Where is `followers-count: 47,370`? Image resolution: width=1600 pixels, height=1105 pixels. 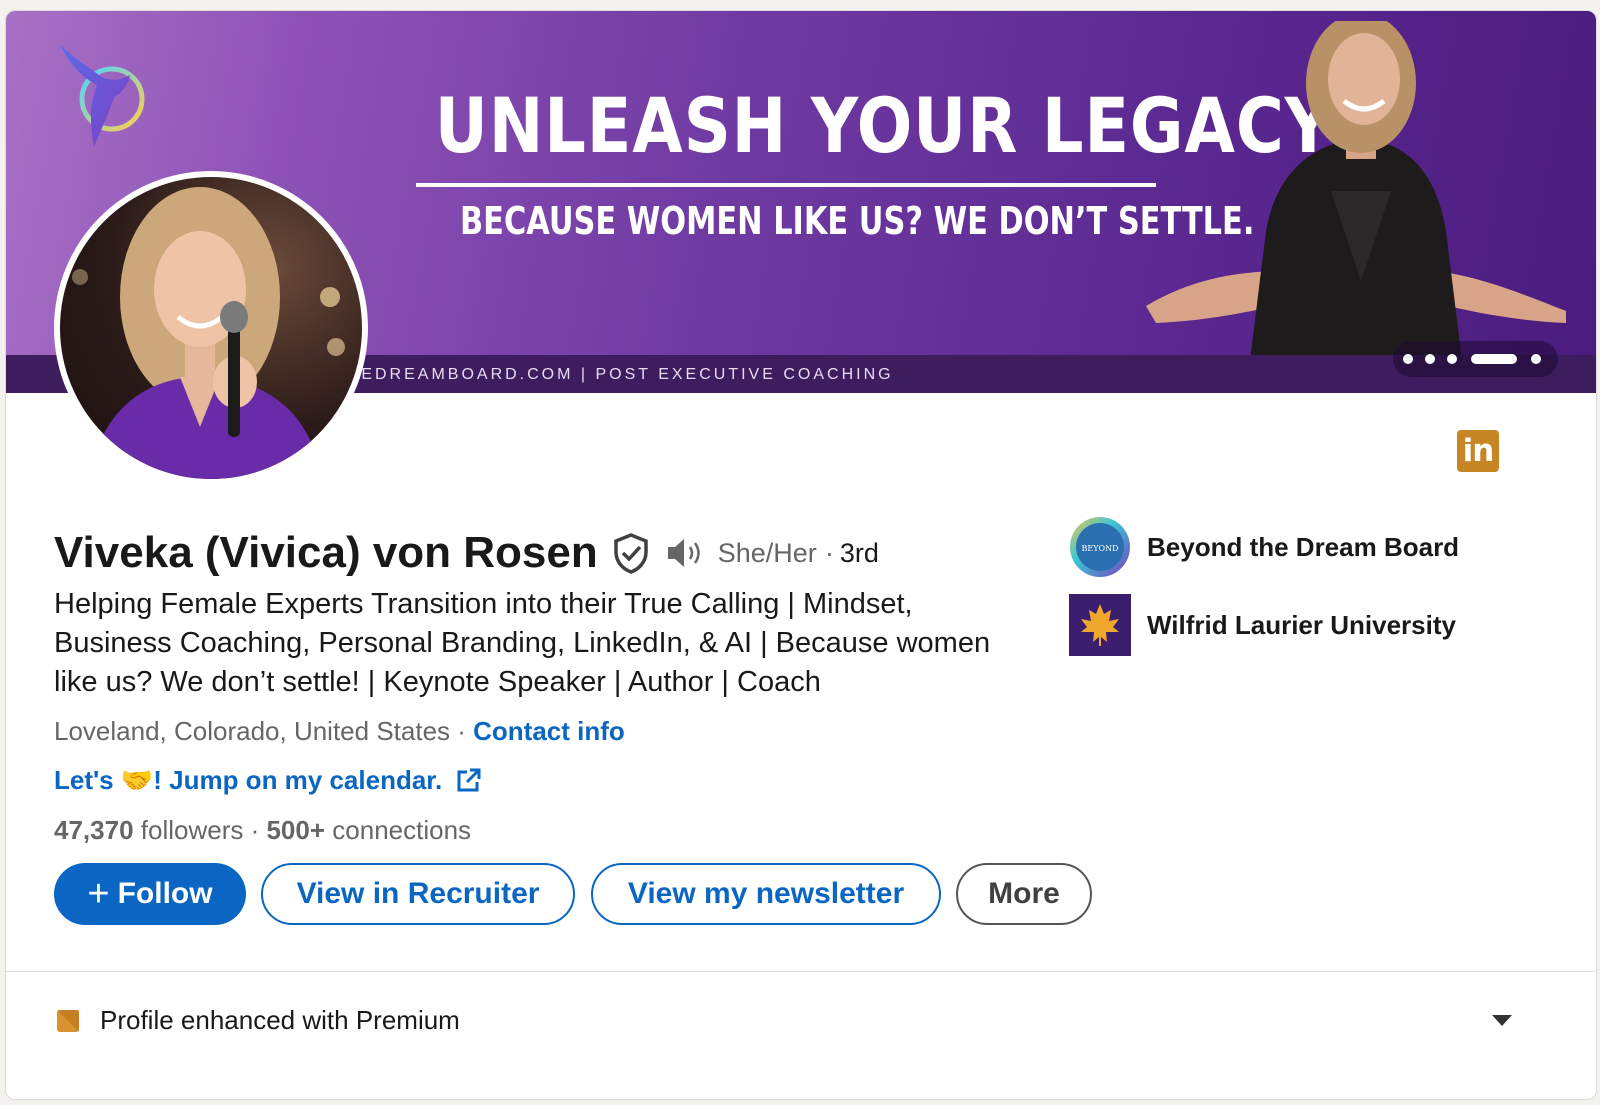
followers-count: 47,370 is located at coordinates (94, 830).